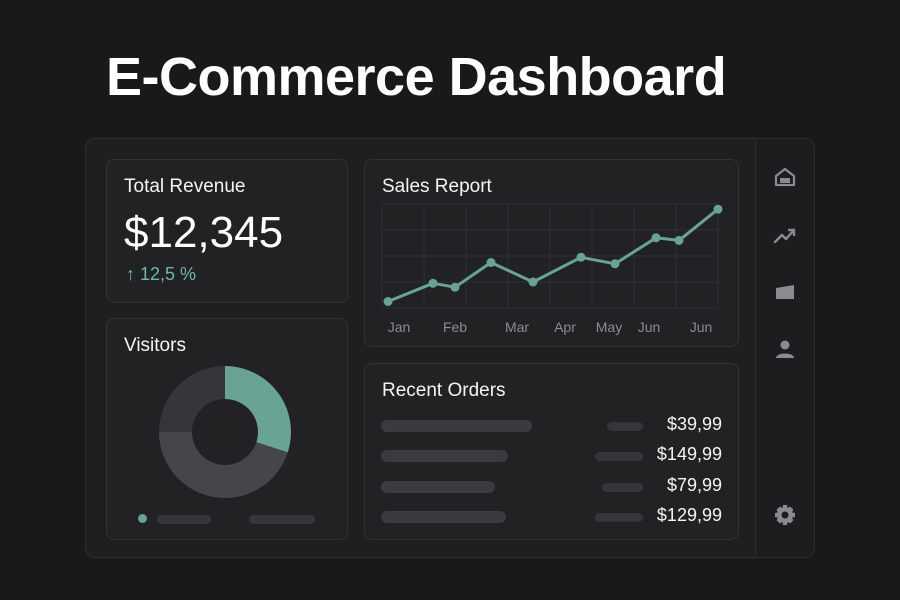 The image size is (900, 600). I want to click on user-icon, so click(785, 349).